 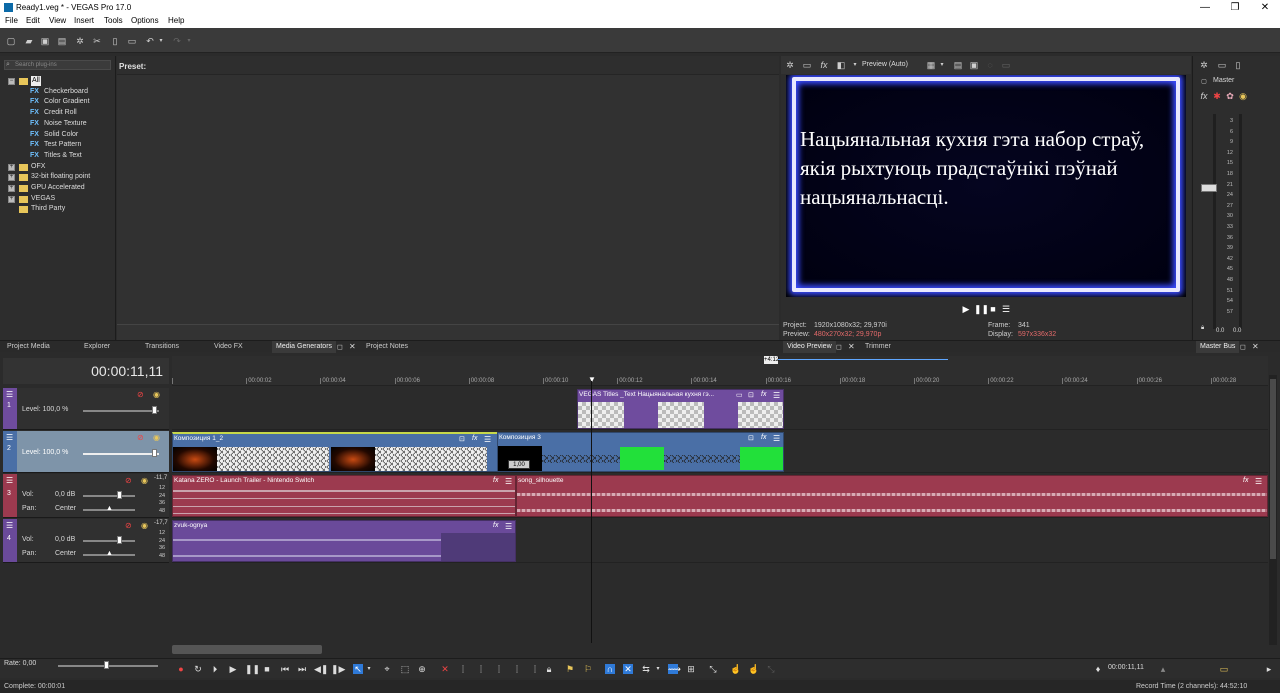 What do you see at coordinates (285, 669) in the screenshot?
I see `go-to-start-icon: ⏮` at bounding box center [285, 669].